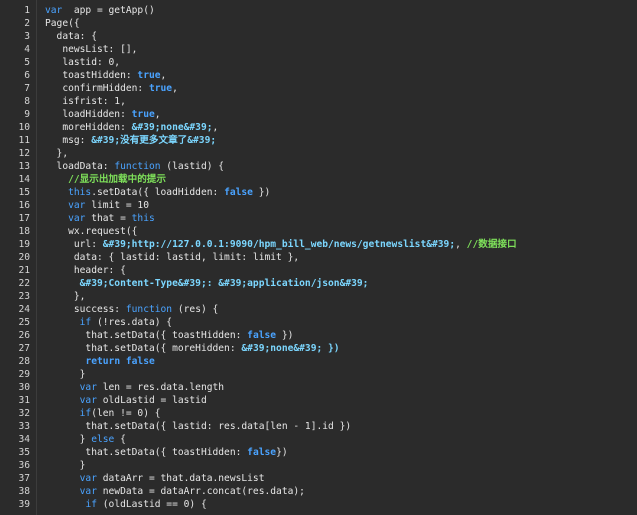 The height and width of the screenshot is (515, 637). What do you see at coordinates (24, 192) in the screenshot?
I see `line-number: 15` at bounding box center [24, 192].